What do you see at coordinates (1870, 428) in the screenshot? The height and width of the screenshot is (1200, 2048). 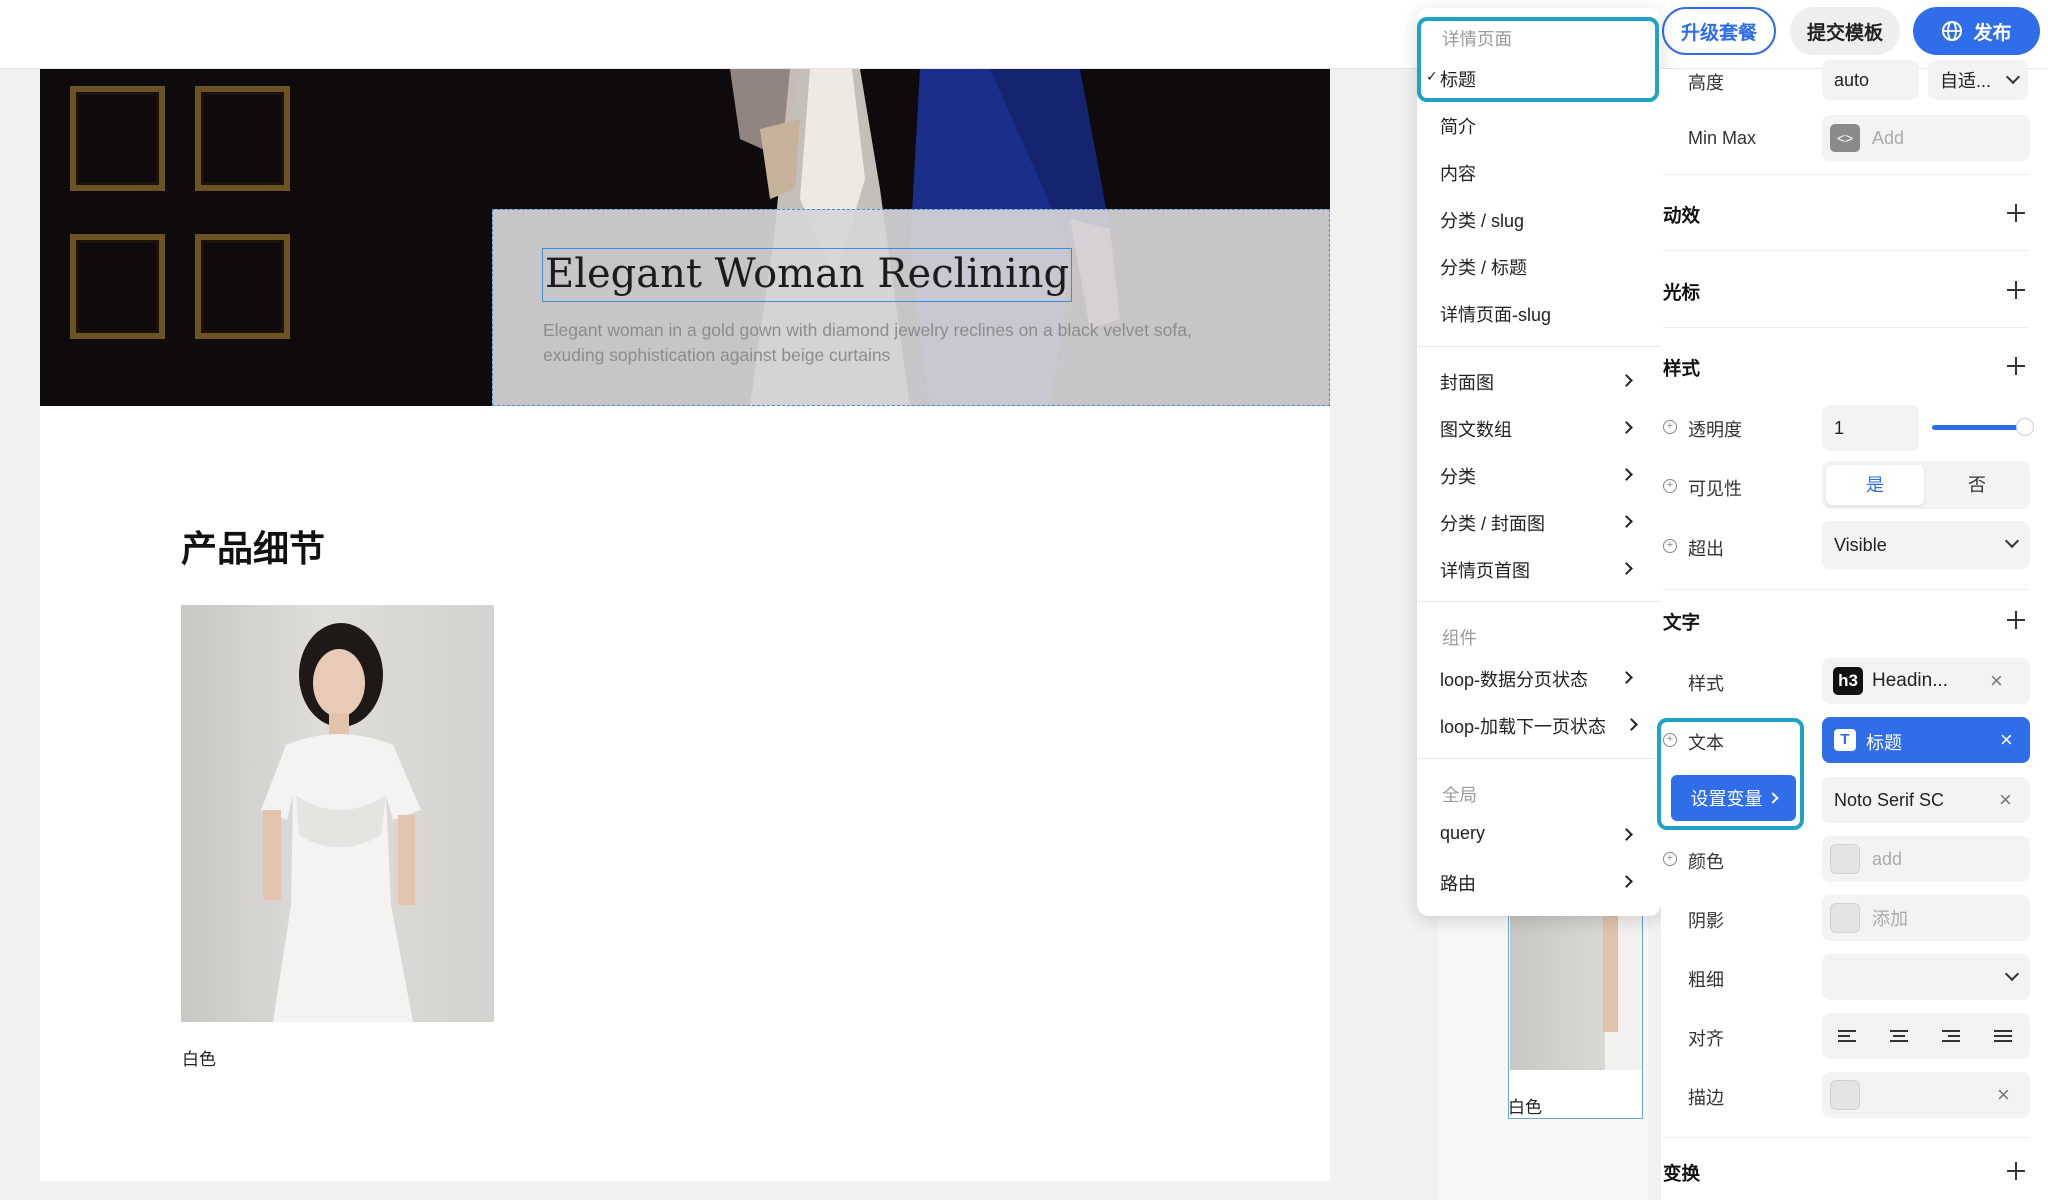 I see `opacity-input: 1` at bounding box center [1870, 428].